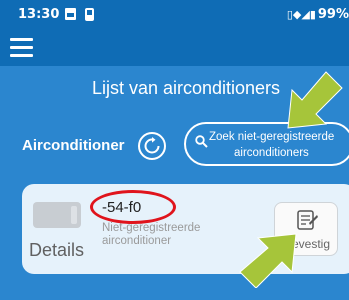 The width and height of the screenshot is (349, 300). I want to click on air-conditioner-icon, so click(57, 215).